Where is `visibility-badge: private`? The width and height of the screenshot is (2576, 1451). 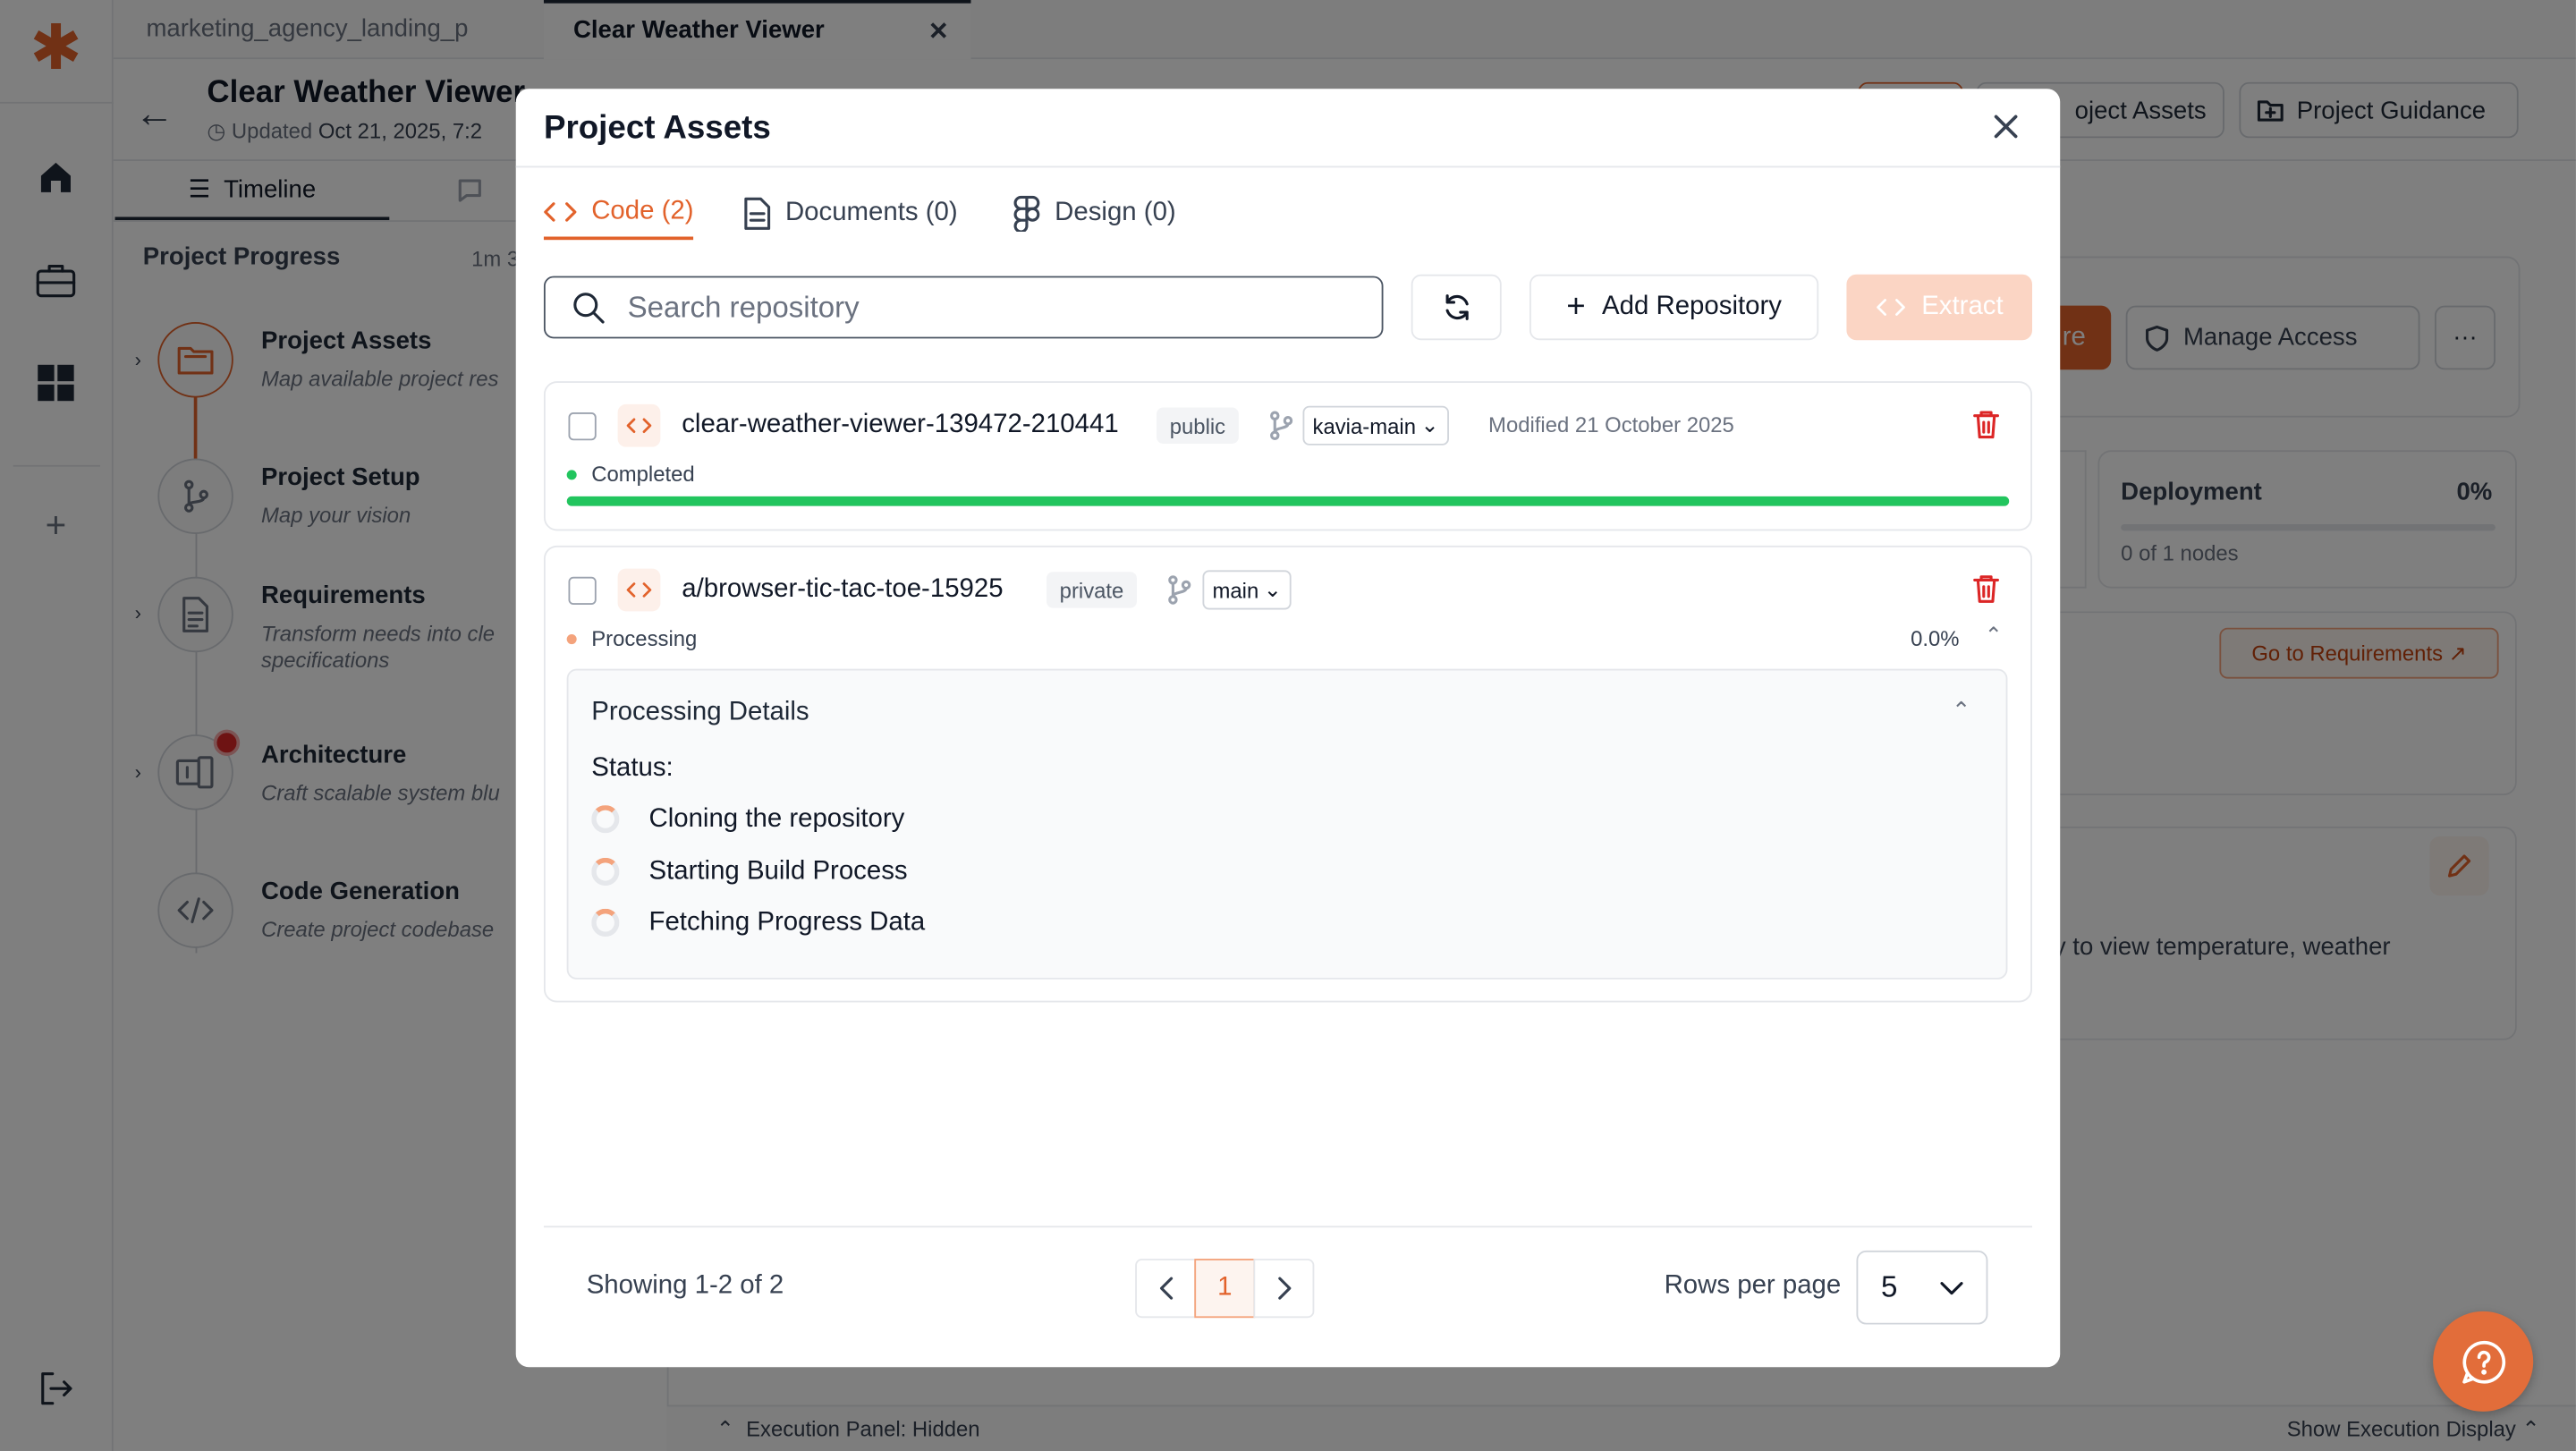 visibility-badge: private is located at coordinates (1092, 590).